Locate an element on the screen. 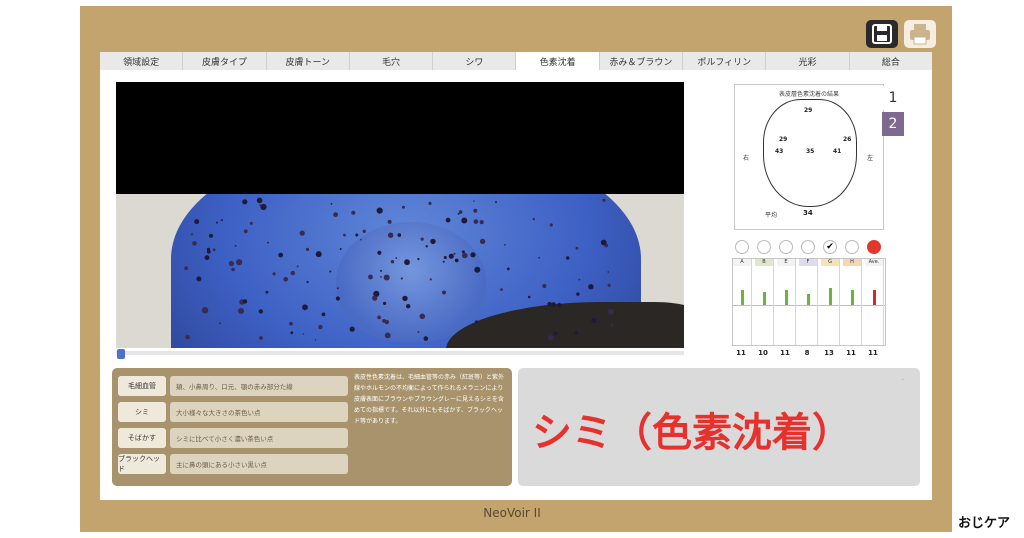 The image size is (1024, 538). image-scrollbar is located at coordinates (400, 353).